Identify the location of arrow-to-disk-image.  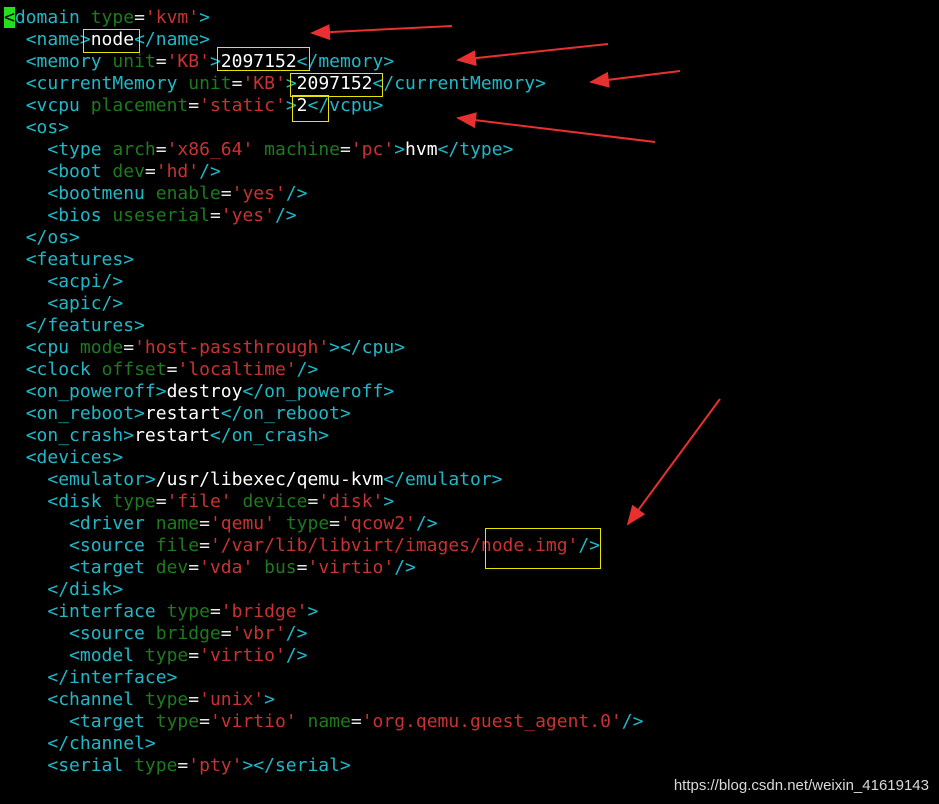
(673, 462).